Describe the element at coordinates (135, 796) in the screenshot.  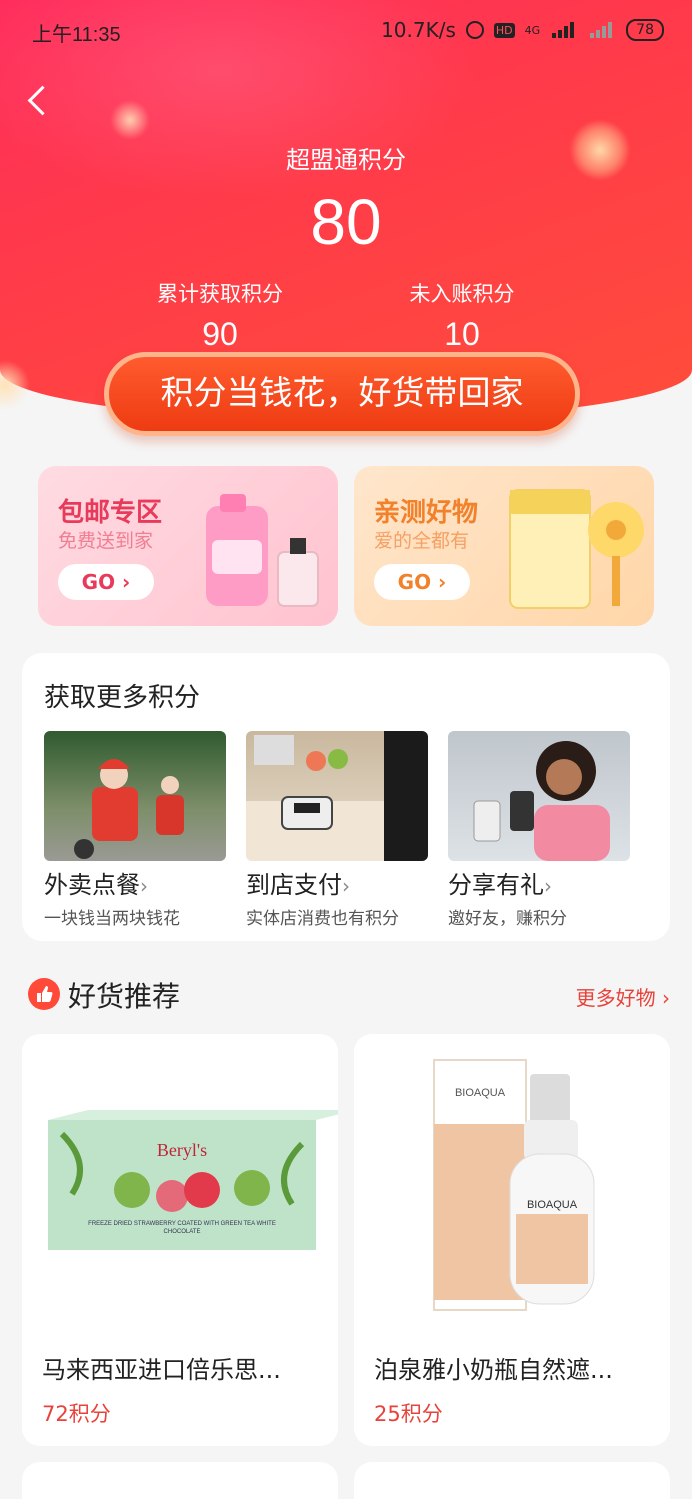
I see `takeout-thumbnail` at that location.